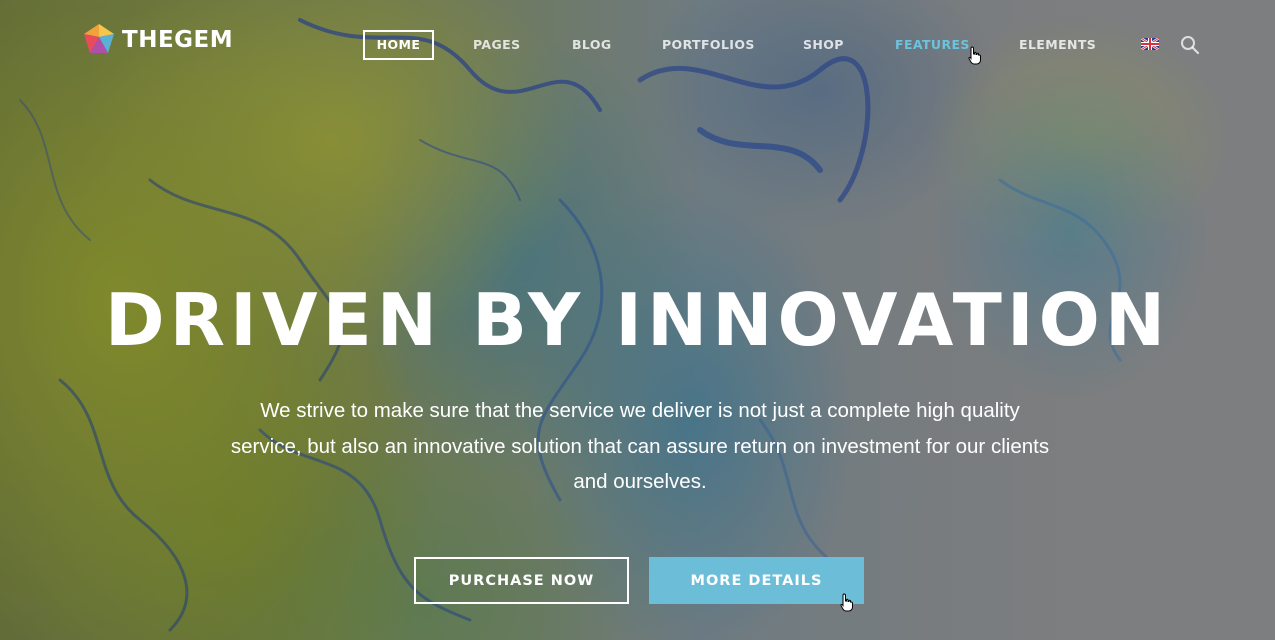 The width and height of the screenshot is (1275, 640). Describe the element at coordinates (1150, 44) in the screenshot. I see `uk-flag-icon` at that location.